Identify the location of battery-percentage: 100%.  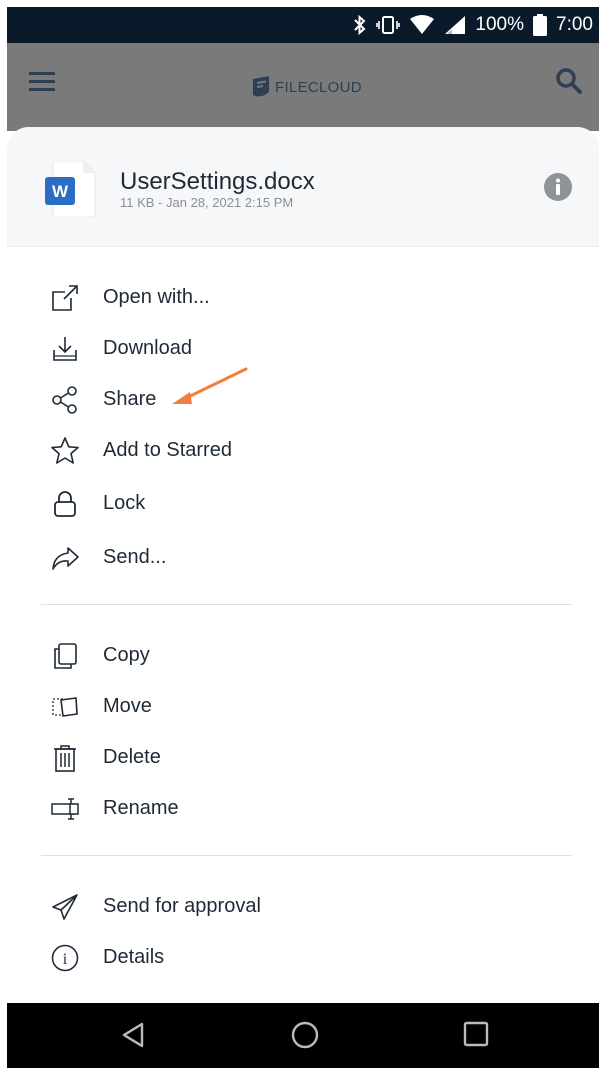
(500, 24).